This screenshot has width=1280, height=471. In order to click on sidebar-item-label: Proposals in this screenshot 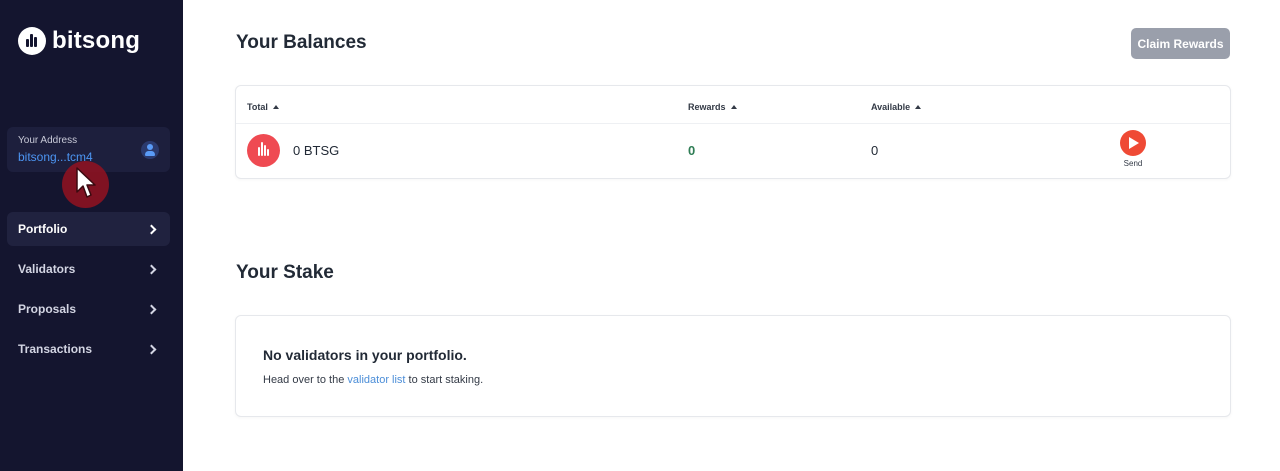, I will do `click(47, 309)`.